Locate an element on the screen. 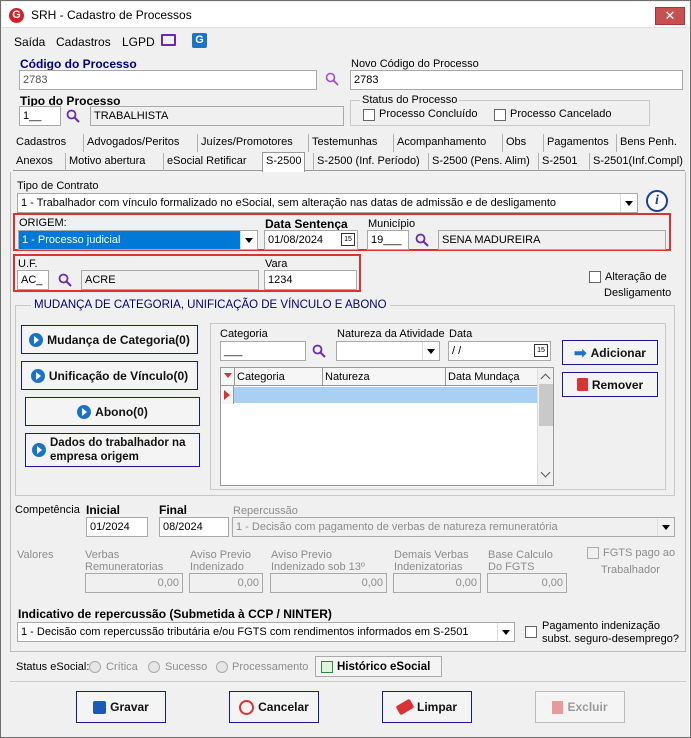 The width and height of the screenshot is (691, 738). save-icon is located at coordinates (100, 707).